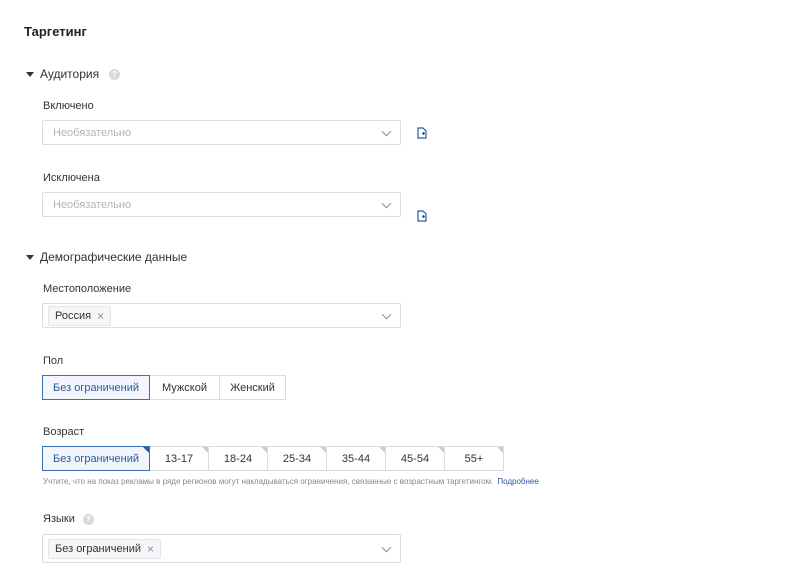 The image size is (786, 588). I want to click on age-option-label: 35-44, so click(356, 458).